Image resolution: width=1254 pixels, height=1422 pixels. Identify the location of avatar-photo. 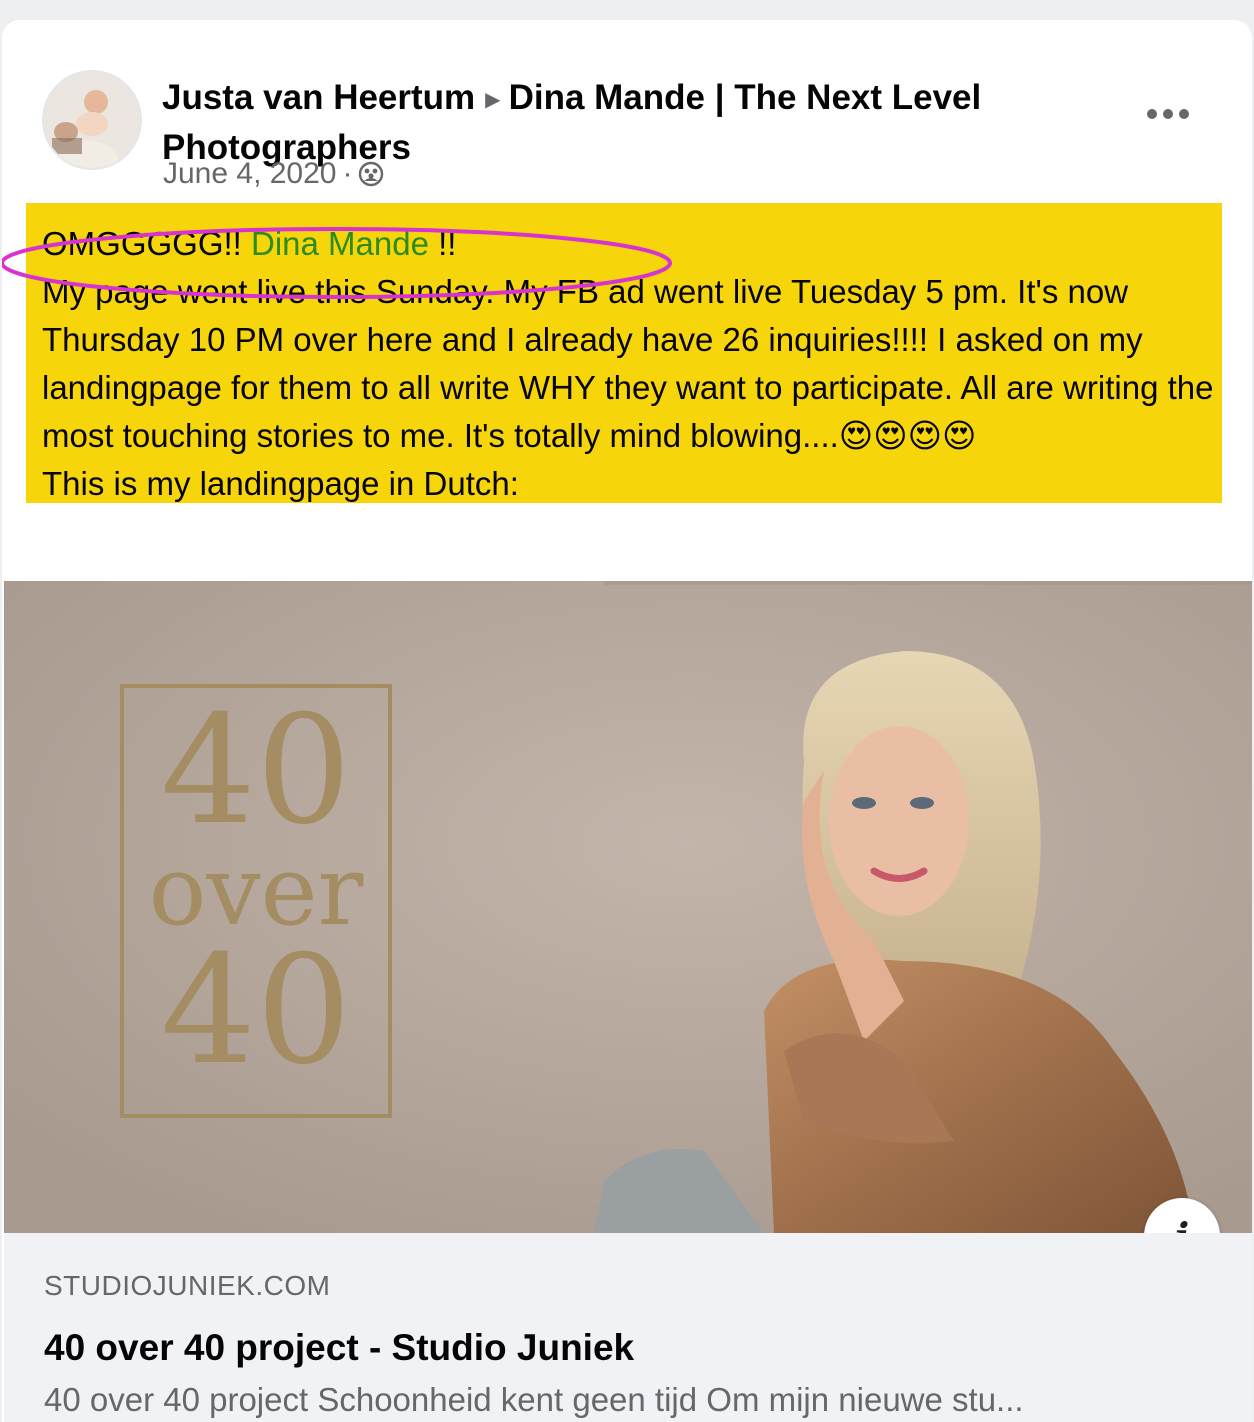
(92, 120).